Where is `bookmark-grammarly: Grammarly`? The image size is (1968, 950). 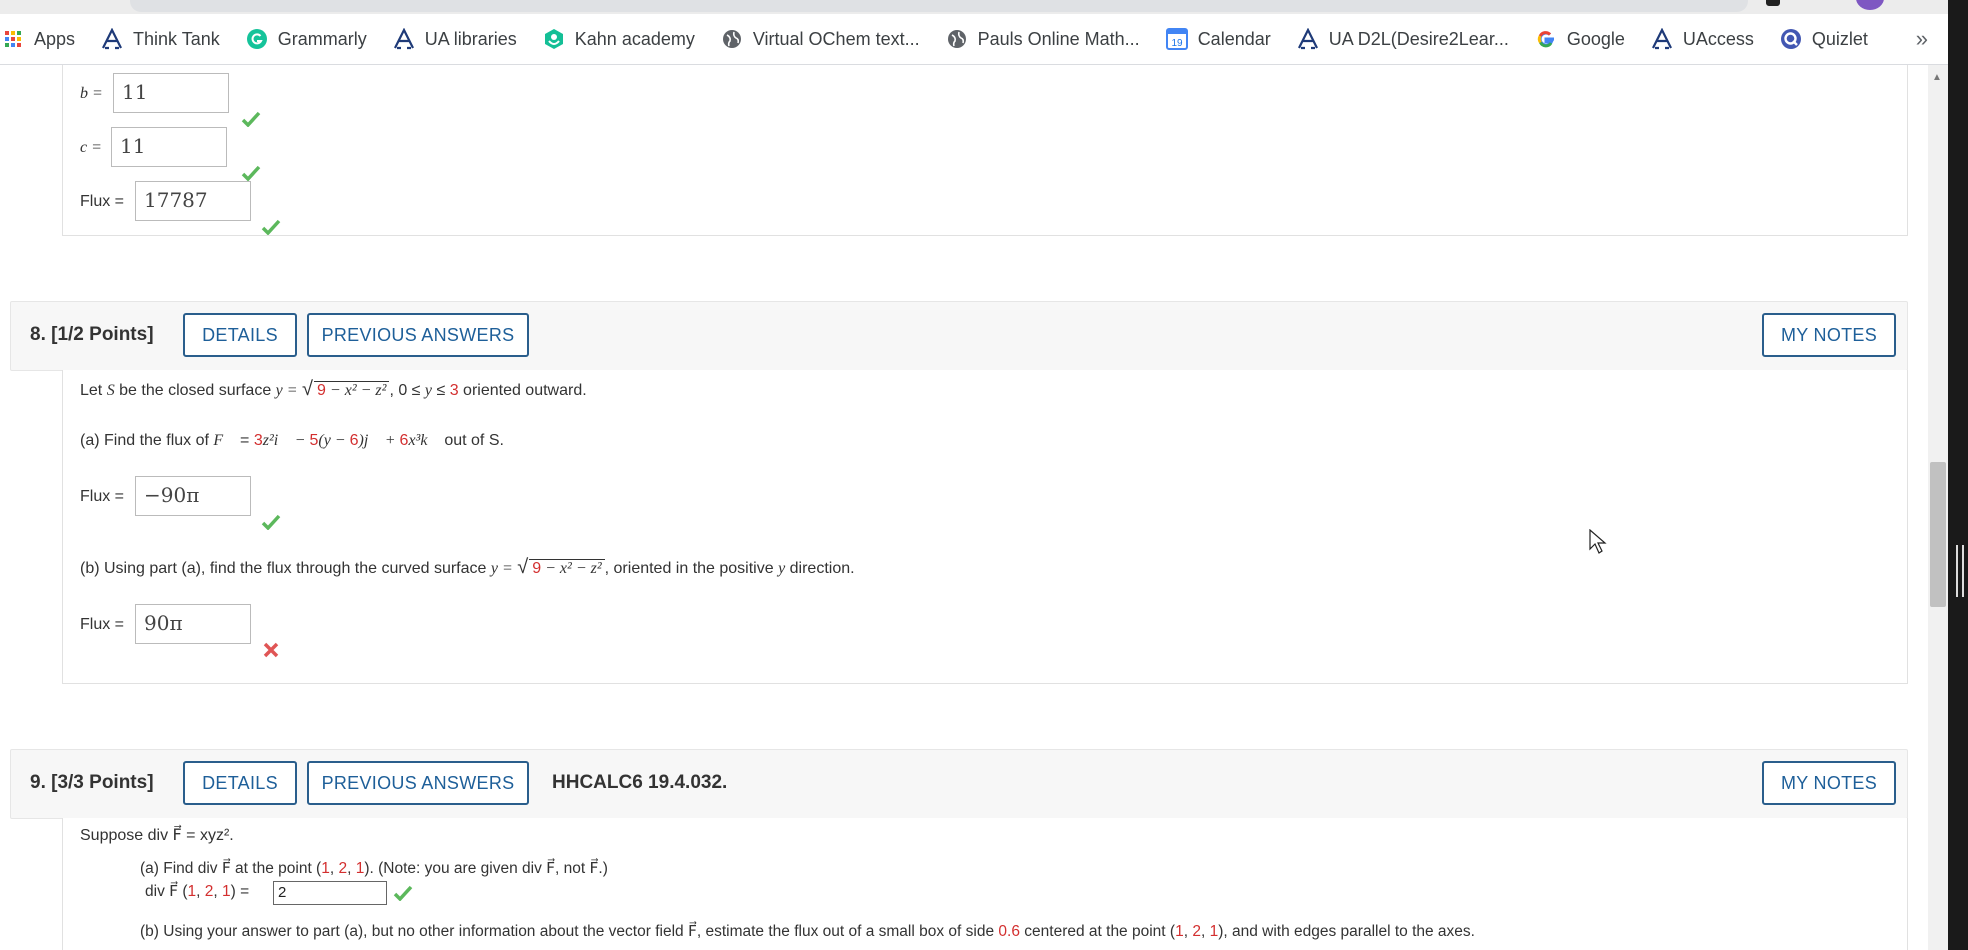
bookmark-grammarly: Grammarly is located at coordinates (306, 39).